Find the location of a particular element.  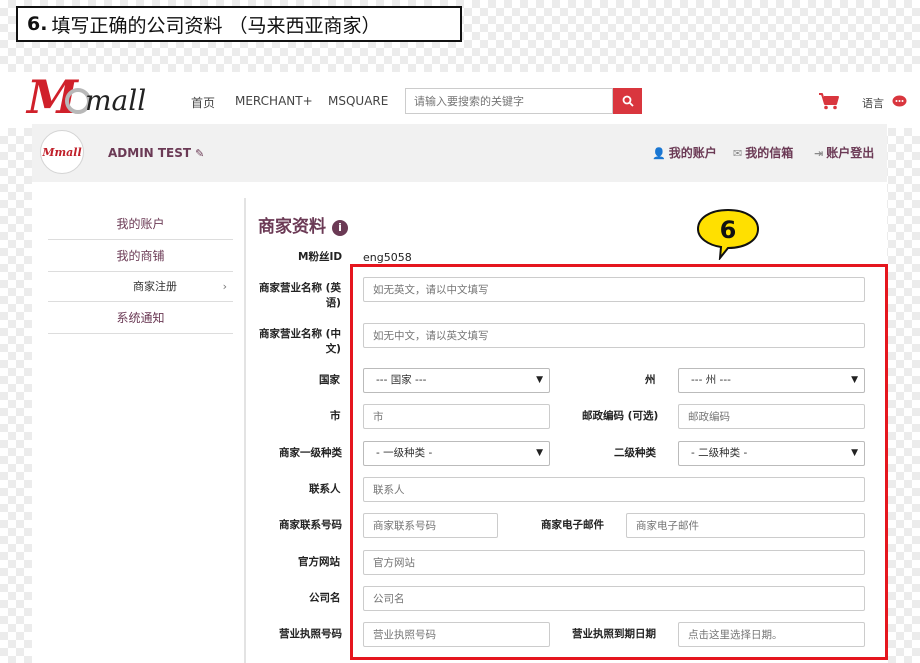

mmall-logo: M mall is located at coordinates (91, 97).